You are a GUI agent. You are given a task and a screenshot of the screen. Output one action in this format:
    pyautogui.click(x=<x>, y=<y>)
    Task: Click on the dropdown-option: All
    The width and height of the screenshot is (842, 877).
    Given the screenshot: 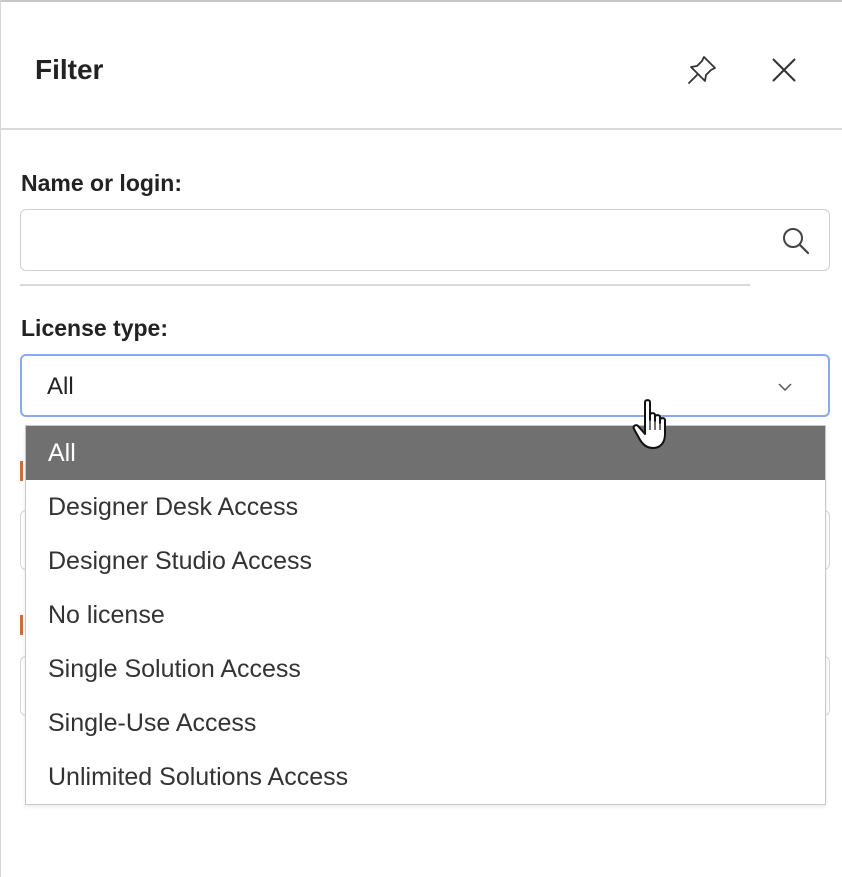 What is the action you would take?
    pyautogui.click(x=425, y=453)
    